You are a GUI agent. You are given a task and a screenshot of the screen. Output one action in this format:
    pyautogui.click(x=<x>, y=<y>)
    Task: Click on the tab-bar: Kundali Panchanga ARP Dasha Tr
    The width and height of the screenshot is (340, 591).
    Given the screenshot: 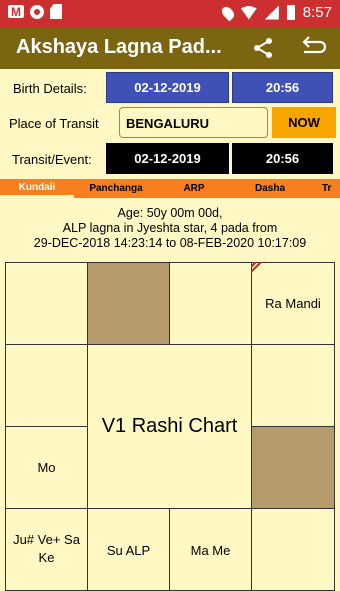 What is the action you would take?
    pyautogui.click(x=170, y=188)
    